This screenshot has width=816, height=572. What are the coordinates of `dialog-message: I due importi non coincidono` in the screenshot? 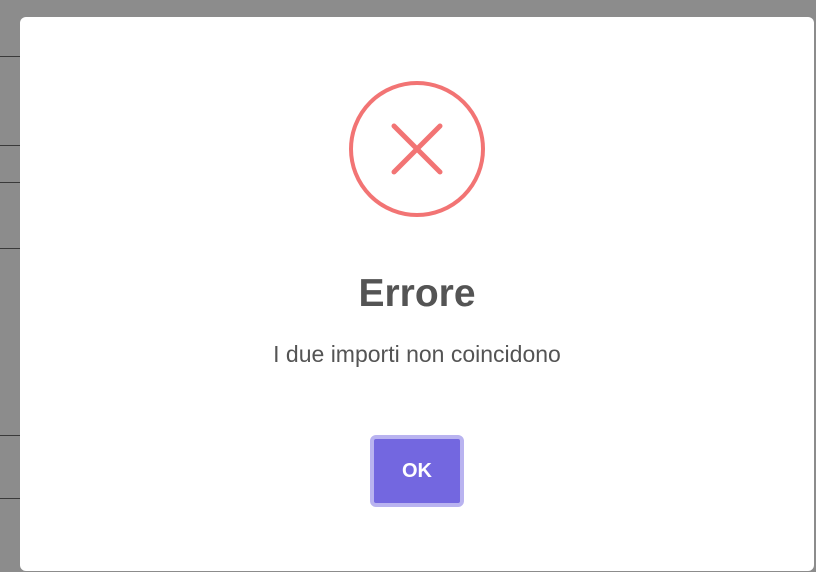 It's located at (417, 354).